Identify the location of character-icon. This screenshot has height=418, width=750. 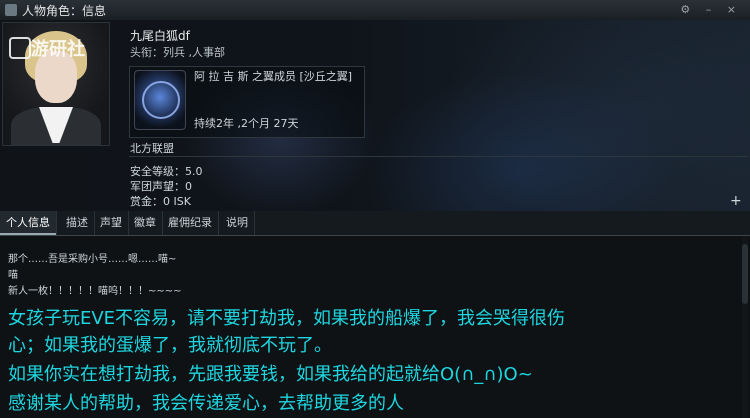
(11, 10).